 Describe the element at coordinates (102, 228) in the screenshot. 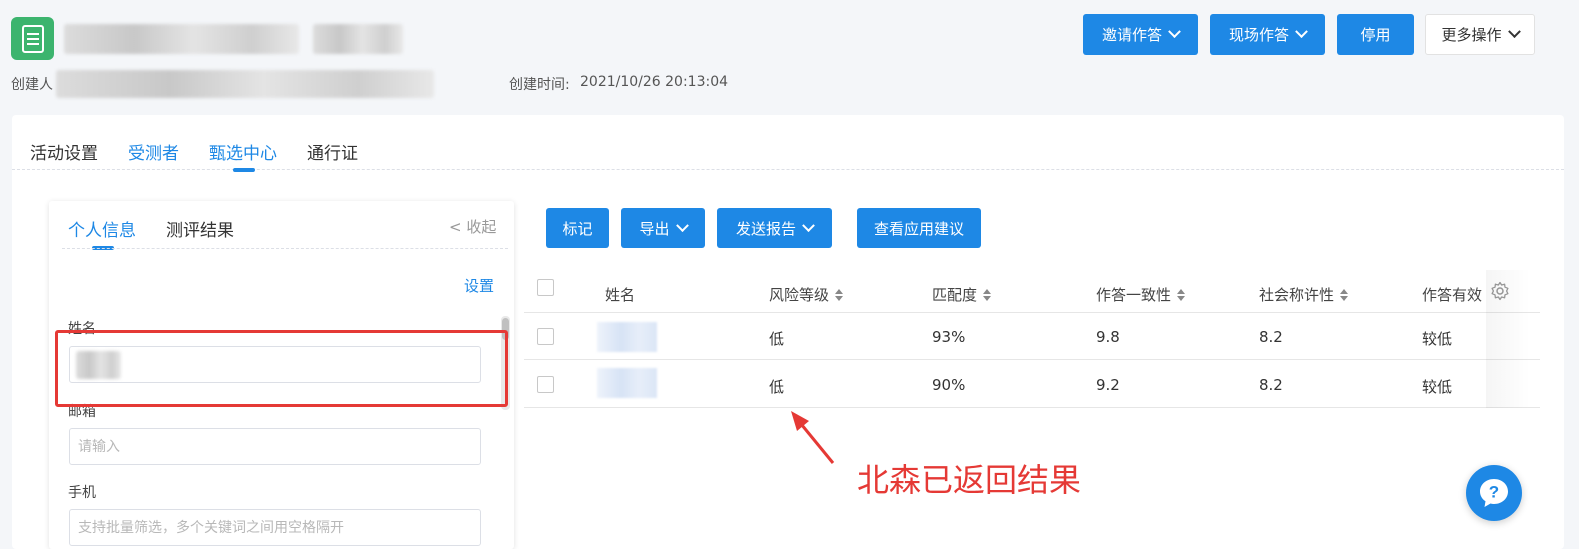

I see `panel-tab-personal-info: 个人信息` at that location.